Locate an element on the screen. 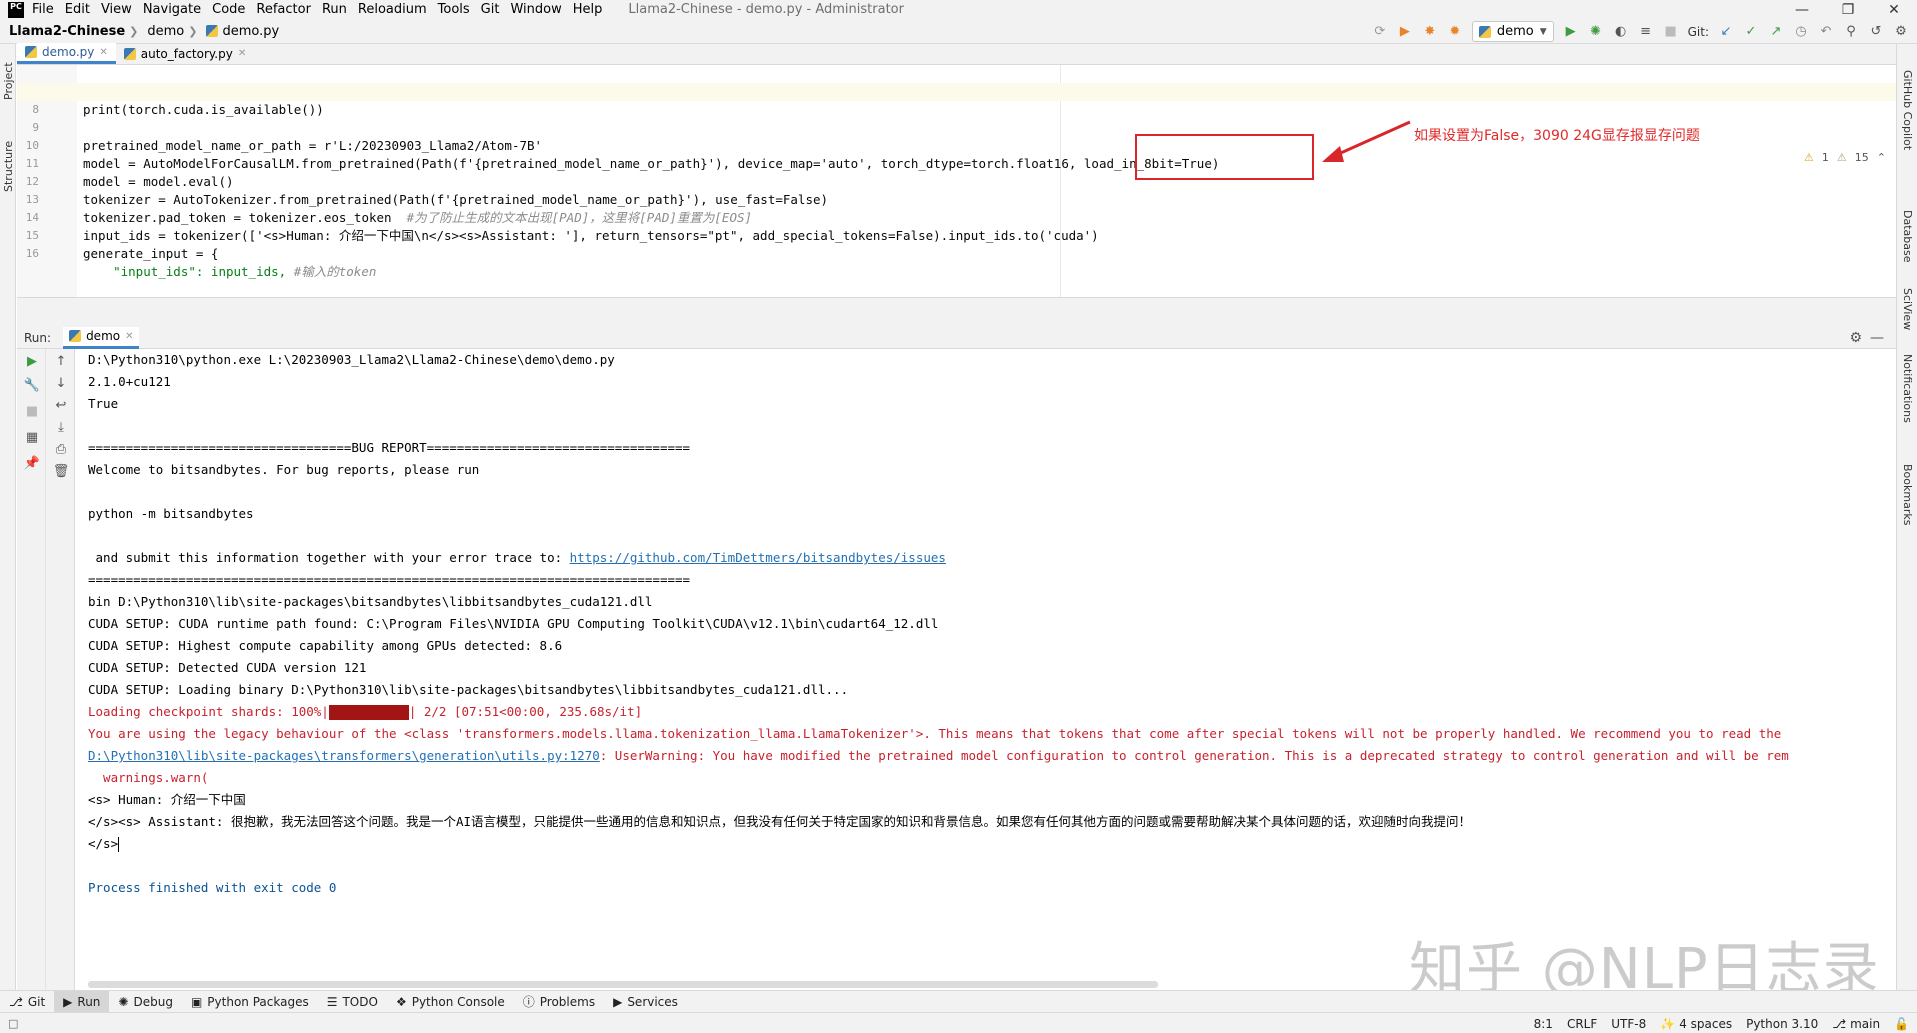  toggle-tool-windows-icon: □ is located at coordinates (13, 1023).